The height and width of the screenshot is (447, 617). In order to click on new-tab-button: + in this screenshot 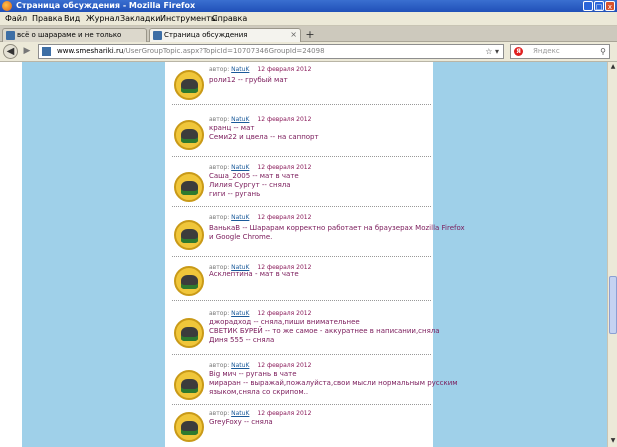, I will do `click(310, 35)`.